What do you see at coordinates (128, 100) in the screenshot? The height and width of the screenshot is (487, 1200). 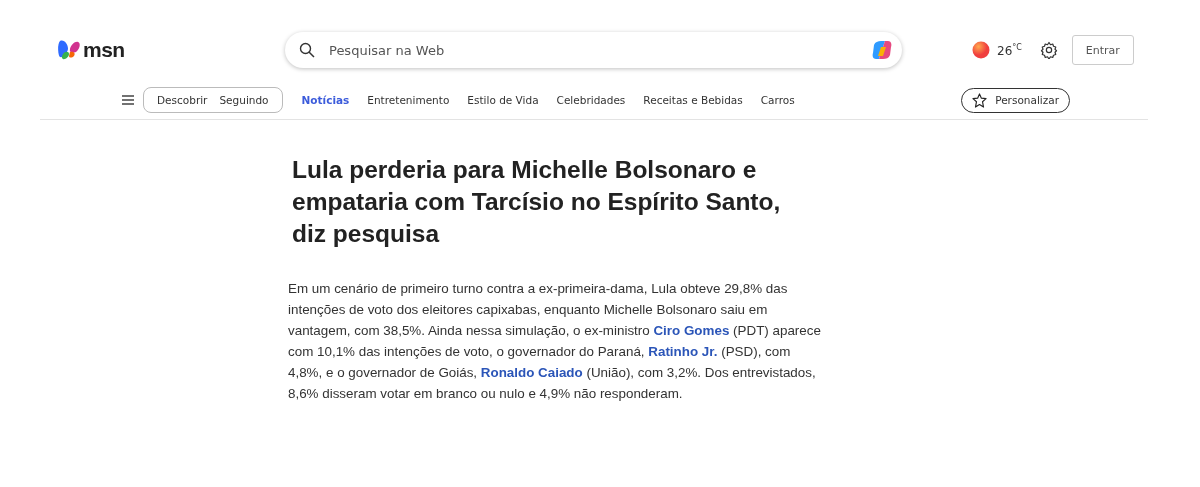 I see `menu-icon` at bounding box center [128, 100].